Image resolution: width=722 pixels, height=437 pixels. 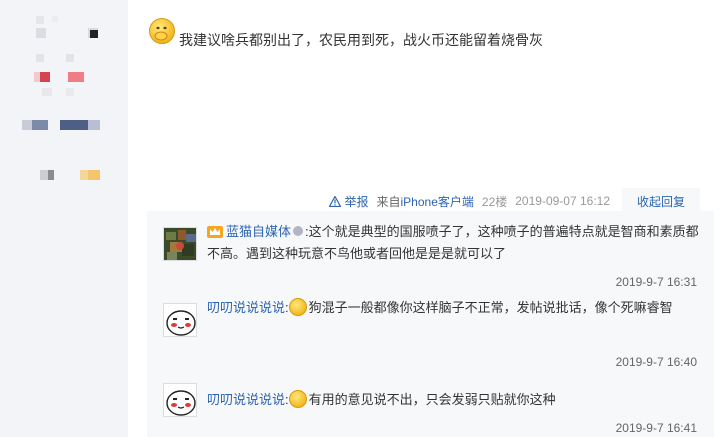 What do you see at coordinates (215, 232) in the screenshot?
I see `crown-vip-icon` at bounding box center [215, 232].